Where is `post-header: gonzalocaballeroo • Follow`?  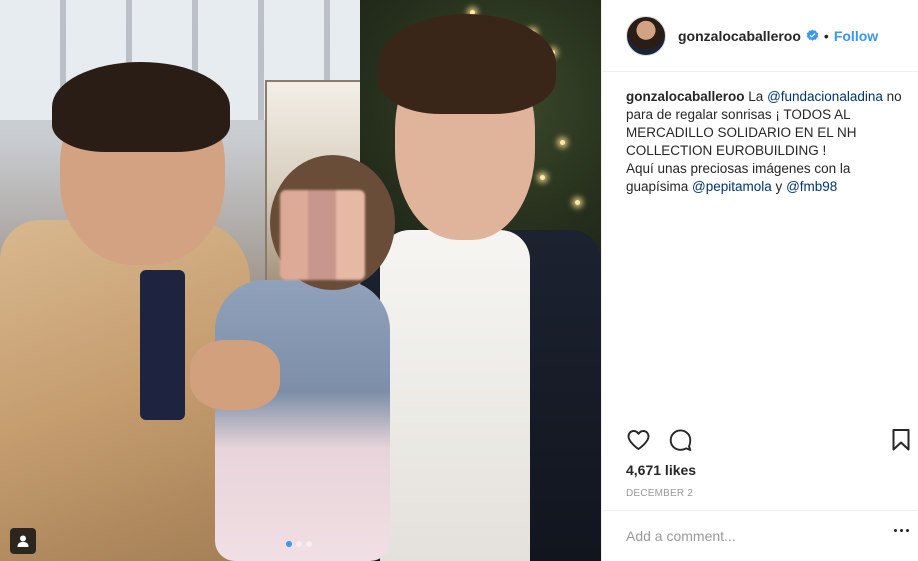 post-header: gonzalocaballeroo • Follow is located at coordinates (760, 36).